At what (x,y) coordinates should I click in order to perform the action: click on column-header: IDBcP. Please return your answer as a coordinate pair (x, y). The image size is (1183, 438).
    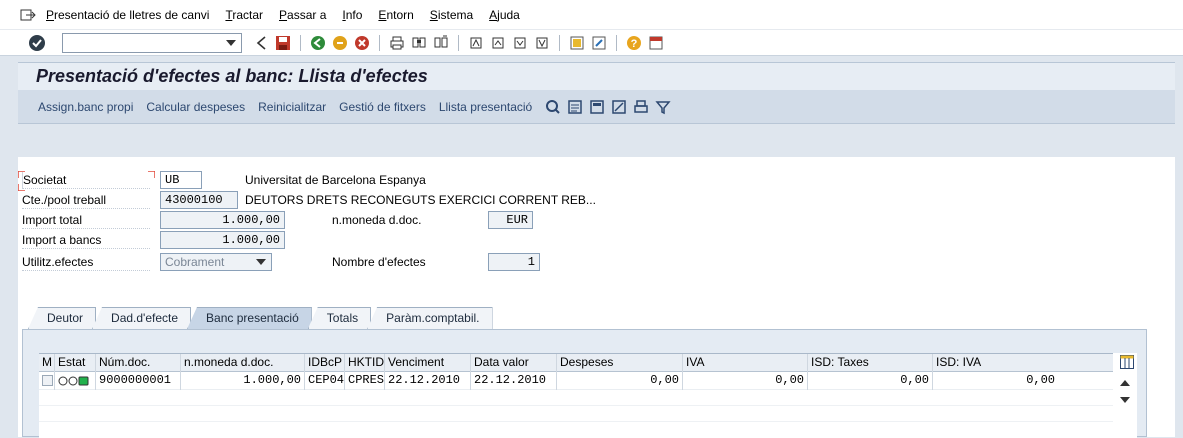
    Looking at the image, I should click on (325, 363).